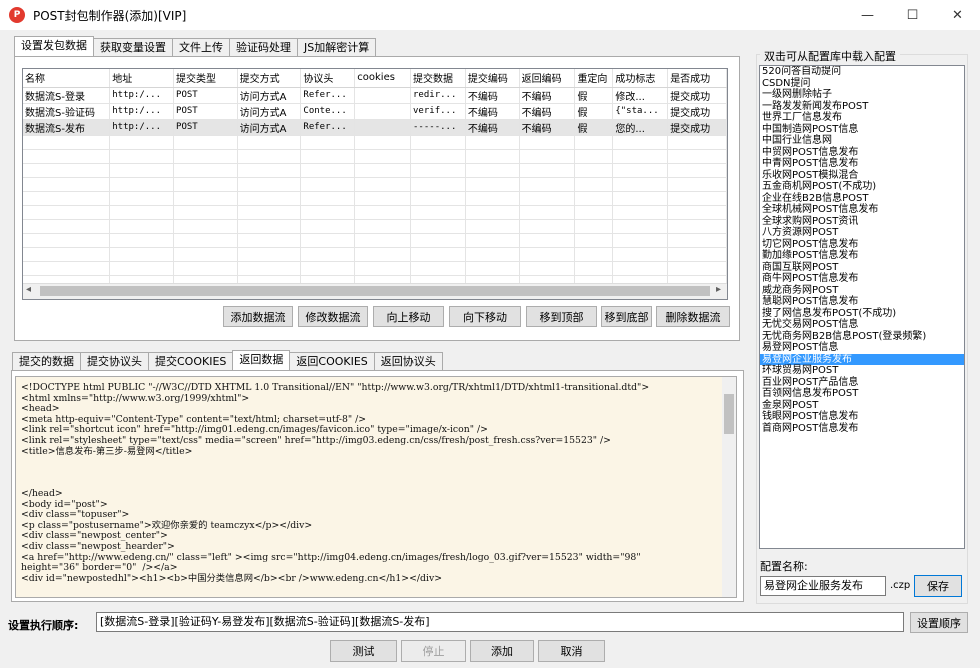 The width and height of the screenshot is (980, 668). Describe the element at coordinates (502, 651) in the screenshot. I see `add-button: 添加` at that location.